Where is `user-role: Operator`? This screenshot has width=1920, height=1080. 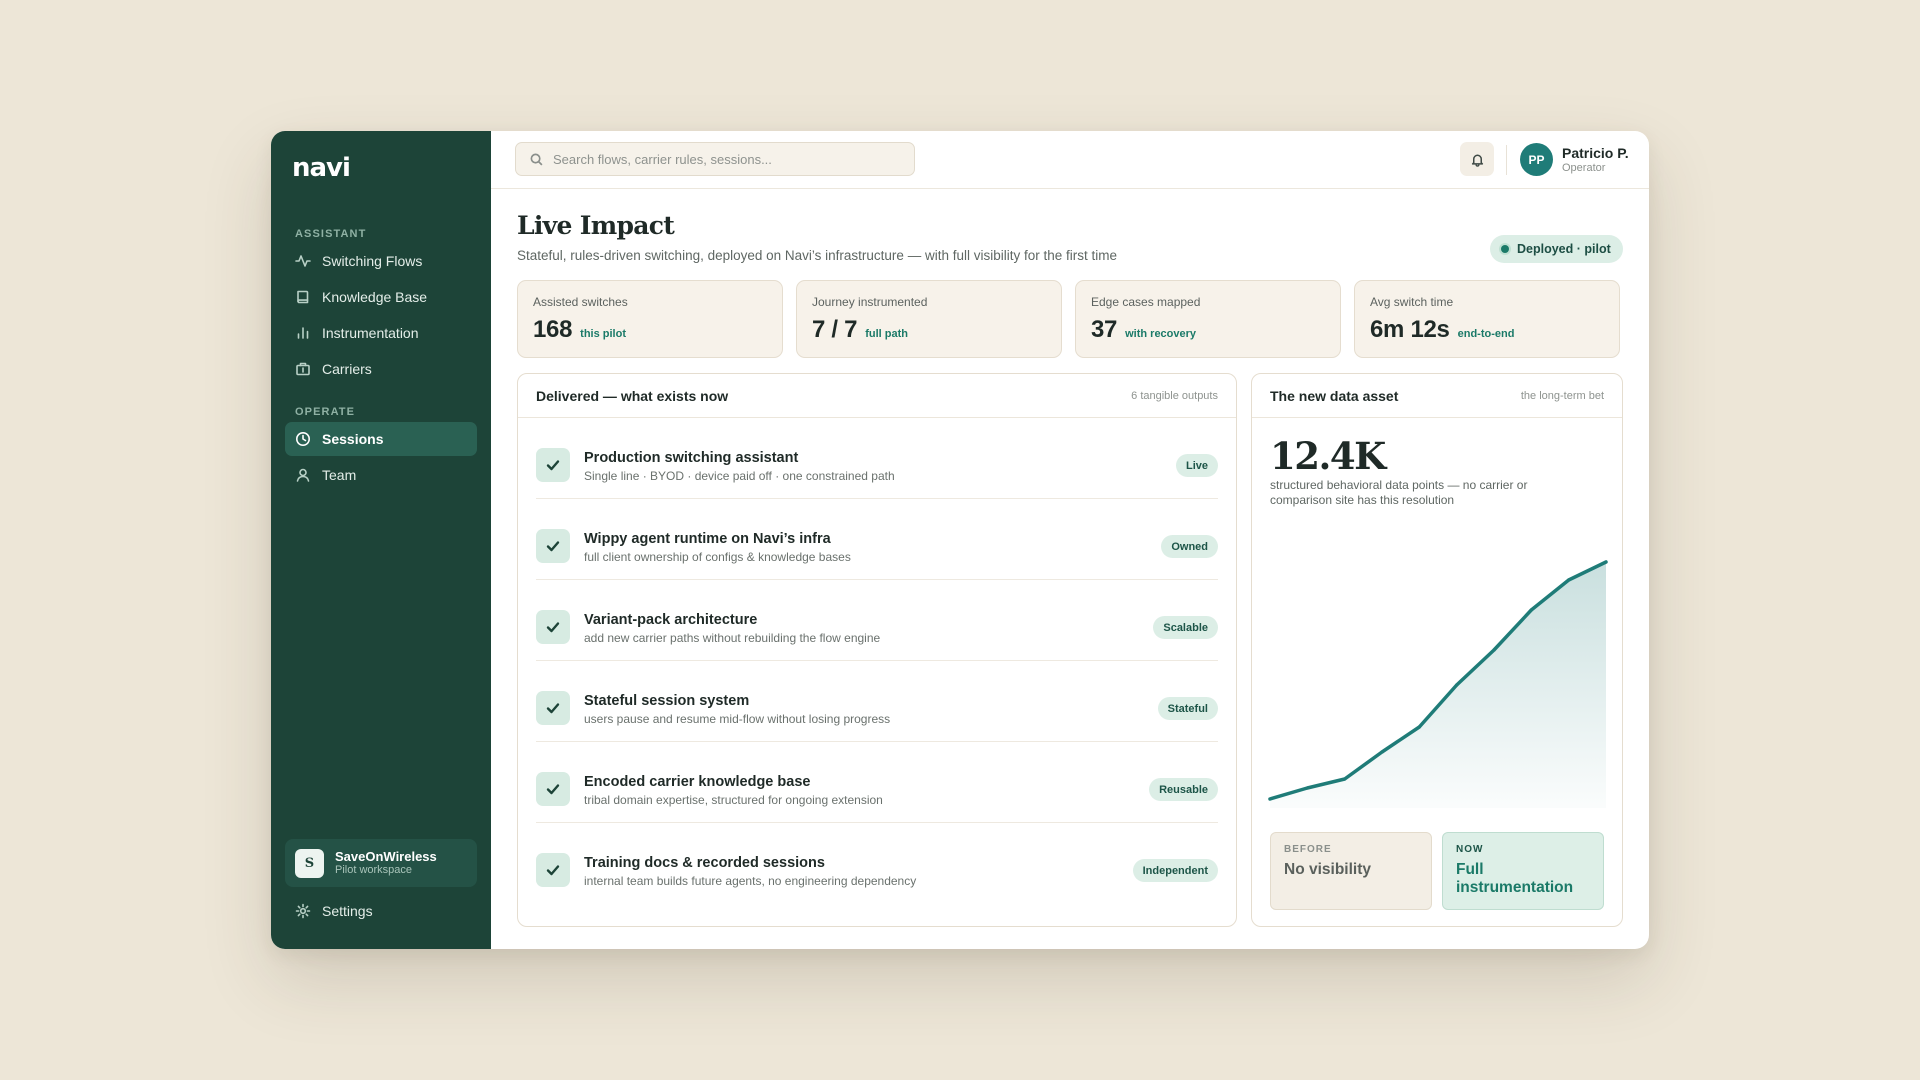
user-role: Operator is located at coordinates (1584, 168).